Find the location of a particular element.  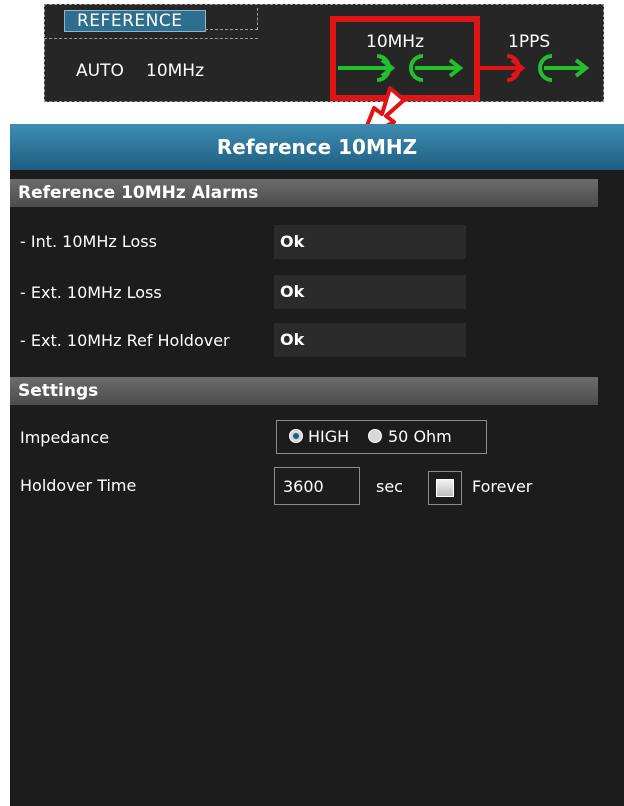

signal-1pps-out-icon is located at coordinates (564, 68).